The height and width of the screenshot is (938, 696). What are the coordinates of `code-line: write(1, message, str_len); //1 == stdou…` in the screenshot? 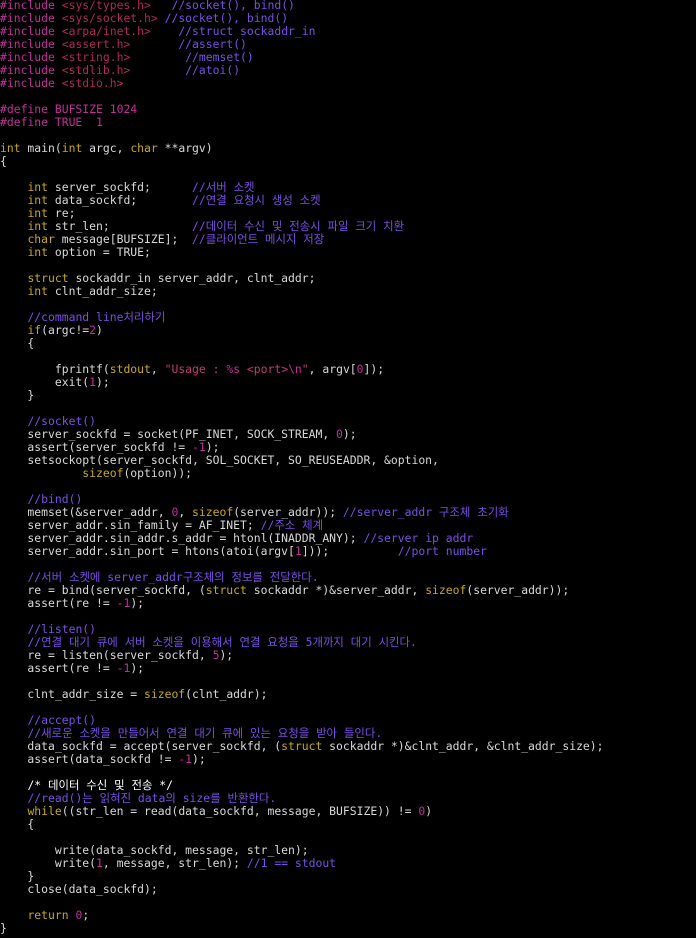 It's located at (302, 863).